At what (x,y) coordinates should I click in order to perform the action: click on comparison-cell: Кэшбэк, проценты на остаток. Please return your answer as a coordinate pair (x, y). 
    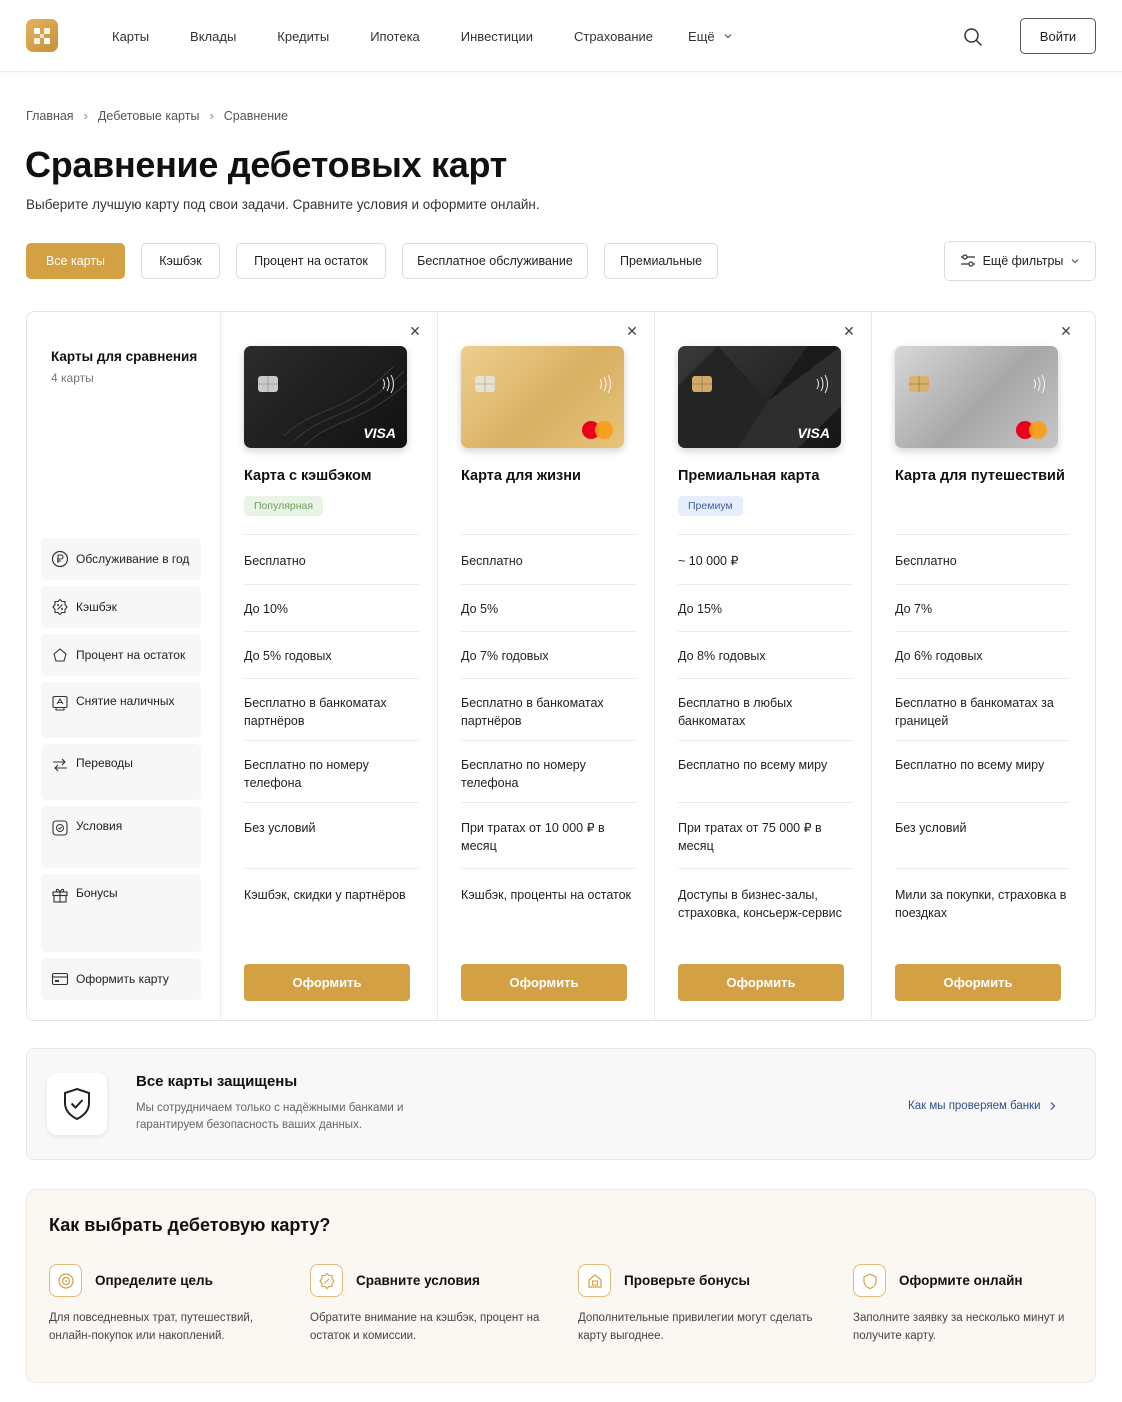
    Looking at the image, I should click on (546, 895).